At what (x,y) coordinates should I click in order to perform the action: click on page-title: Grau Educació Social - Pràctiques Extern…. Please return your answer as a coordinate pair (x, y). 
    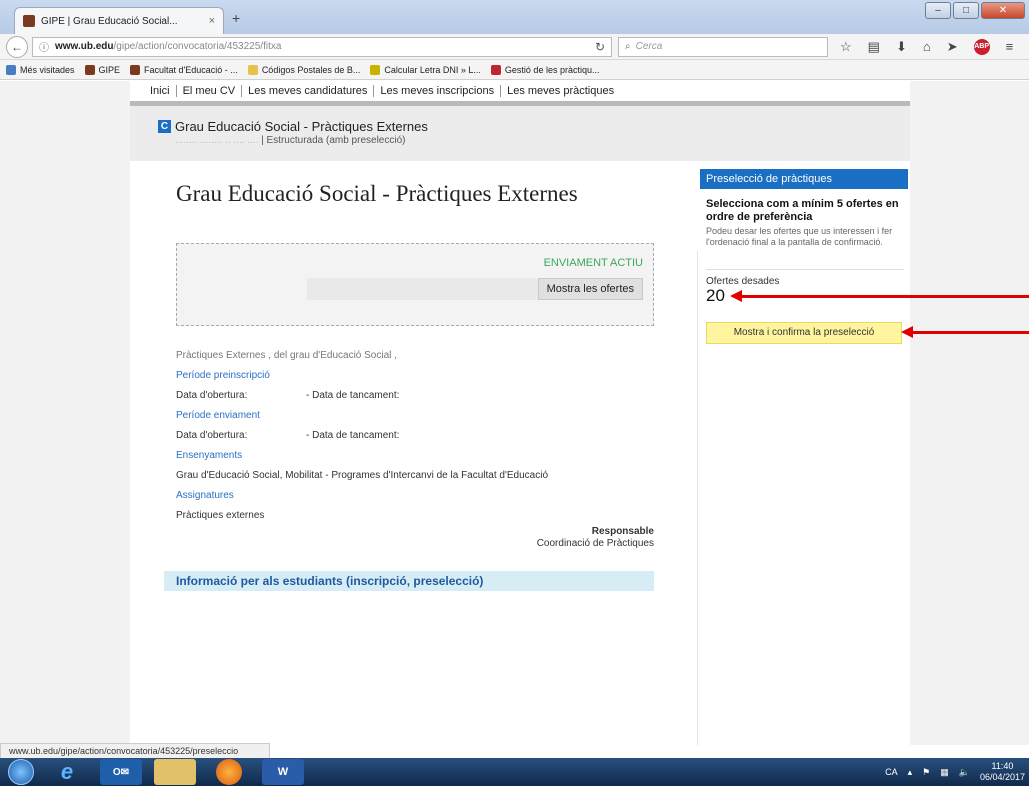
    Looking at the image, I should click on (377, 193).